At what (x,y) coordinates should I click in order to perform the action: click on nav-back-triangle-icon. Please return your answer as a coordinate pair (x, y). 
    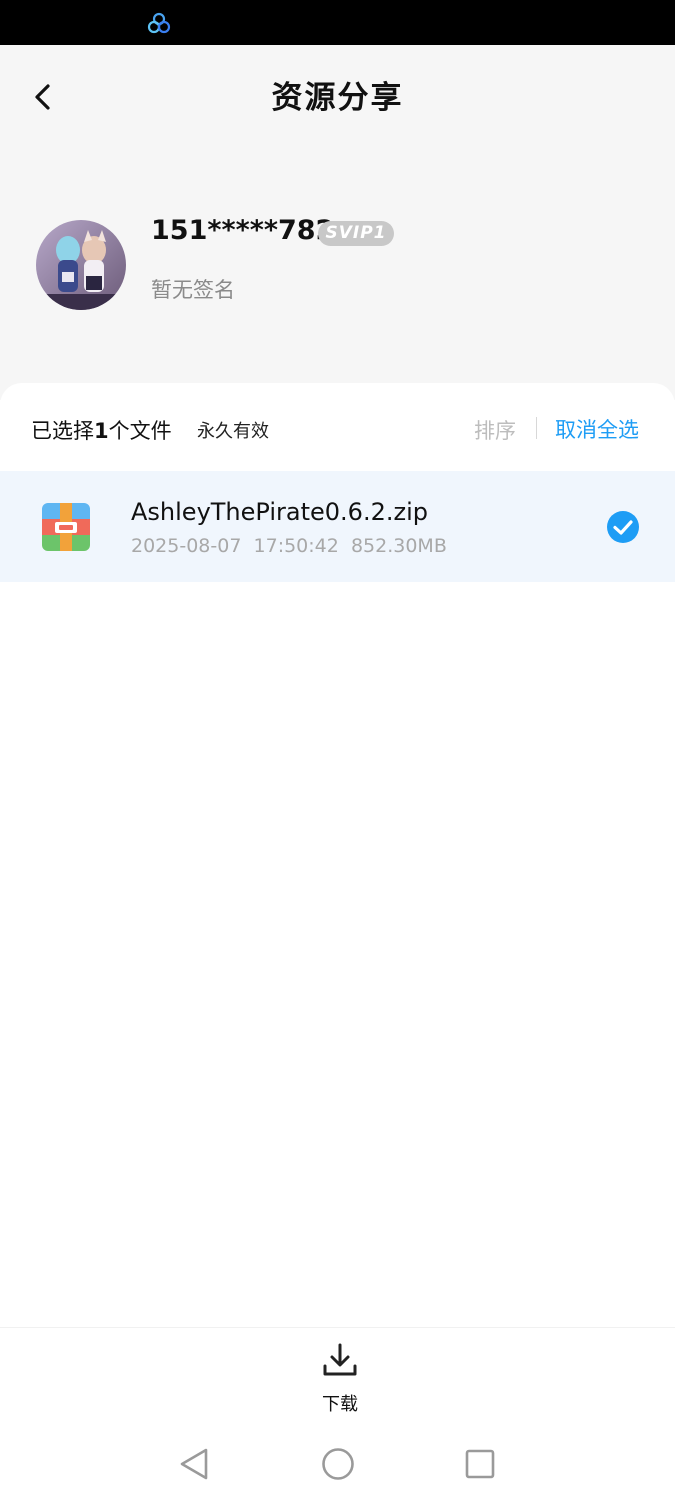
    Looking at the image, I should click on (194, 1464).